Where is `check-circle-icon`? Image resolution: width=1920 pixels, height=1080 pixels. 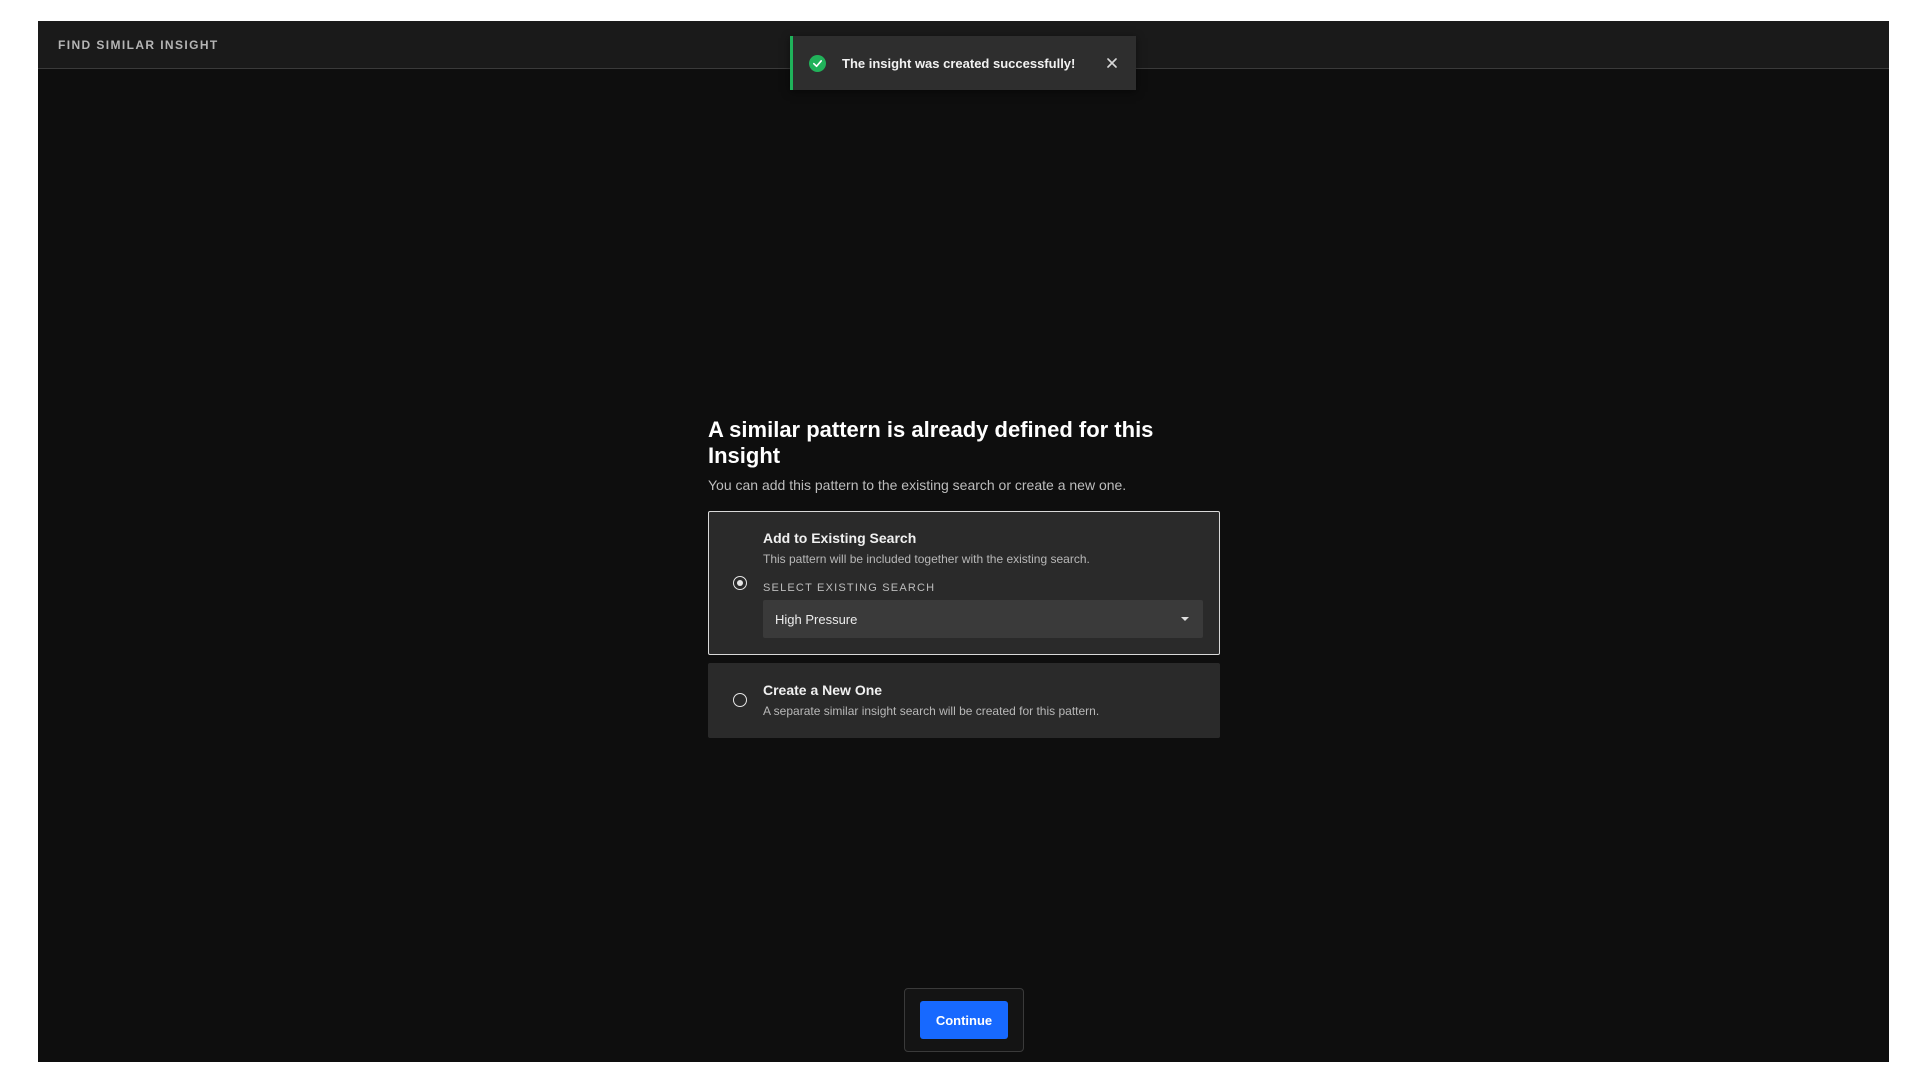 check-circle-icon is located at coordinates (817, 63).